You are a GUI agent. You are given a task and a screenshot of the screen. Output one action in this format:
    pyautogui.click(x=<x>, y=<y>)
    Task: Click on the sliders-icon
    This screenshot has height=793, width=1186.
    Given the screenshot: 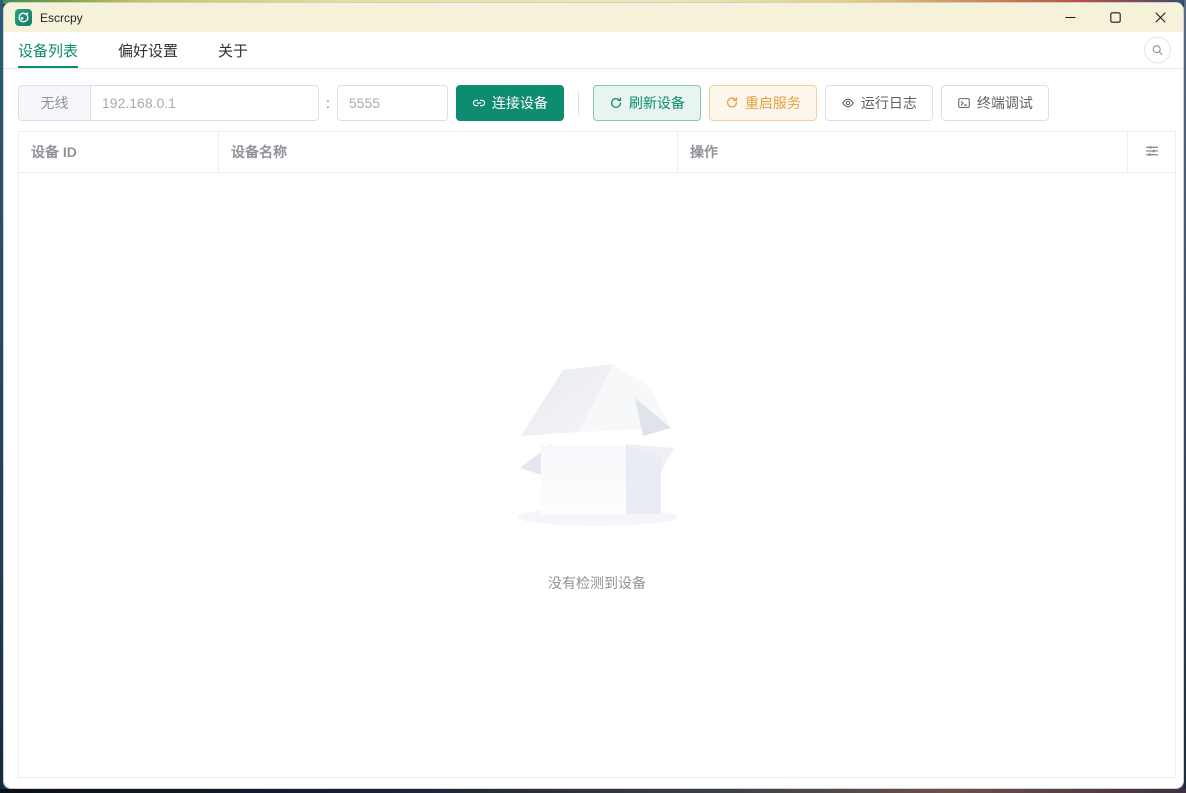 What is the action you would take?
    pyautogui.click(x=1152, y=152)
    